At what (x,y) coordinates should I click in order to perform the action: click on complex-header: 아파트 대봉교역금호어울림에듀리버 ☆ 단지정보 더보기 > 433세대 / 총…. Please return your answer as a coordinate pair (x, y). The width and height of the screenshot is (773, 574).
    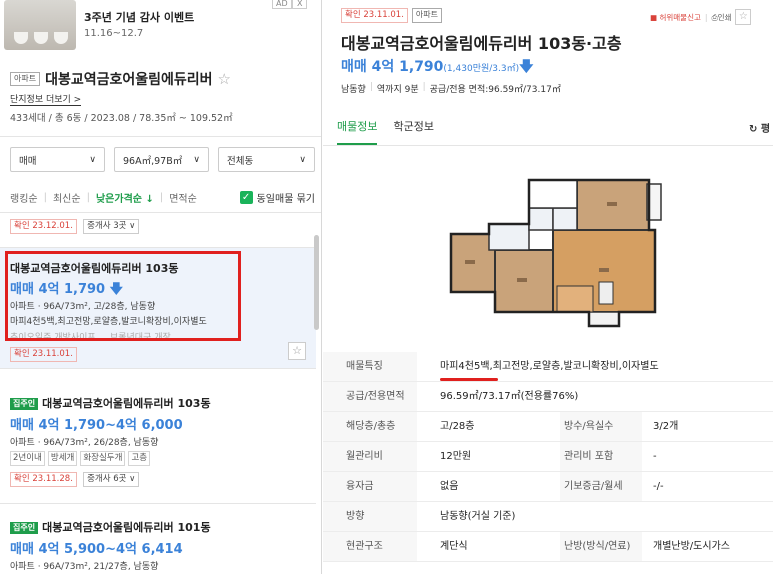
    Looking at the image, I should click on (162, 96).